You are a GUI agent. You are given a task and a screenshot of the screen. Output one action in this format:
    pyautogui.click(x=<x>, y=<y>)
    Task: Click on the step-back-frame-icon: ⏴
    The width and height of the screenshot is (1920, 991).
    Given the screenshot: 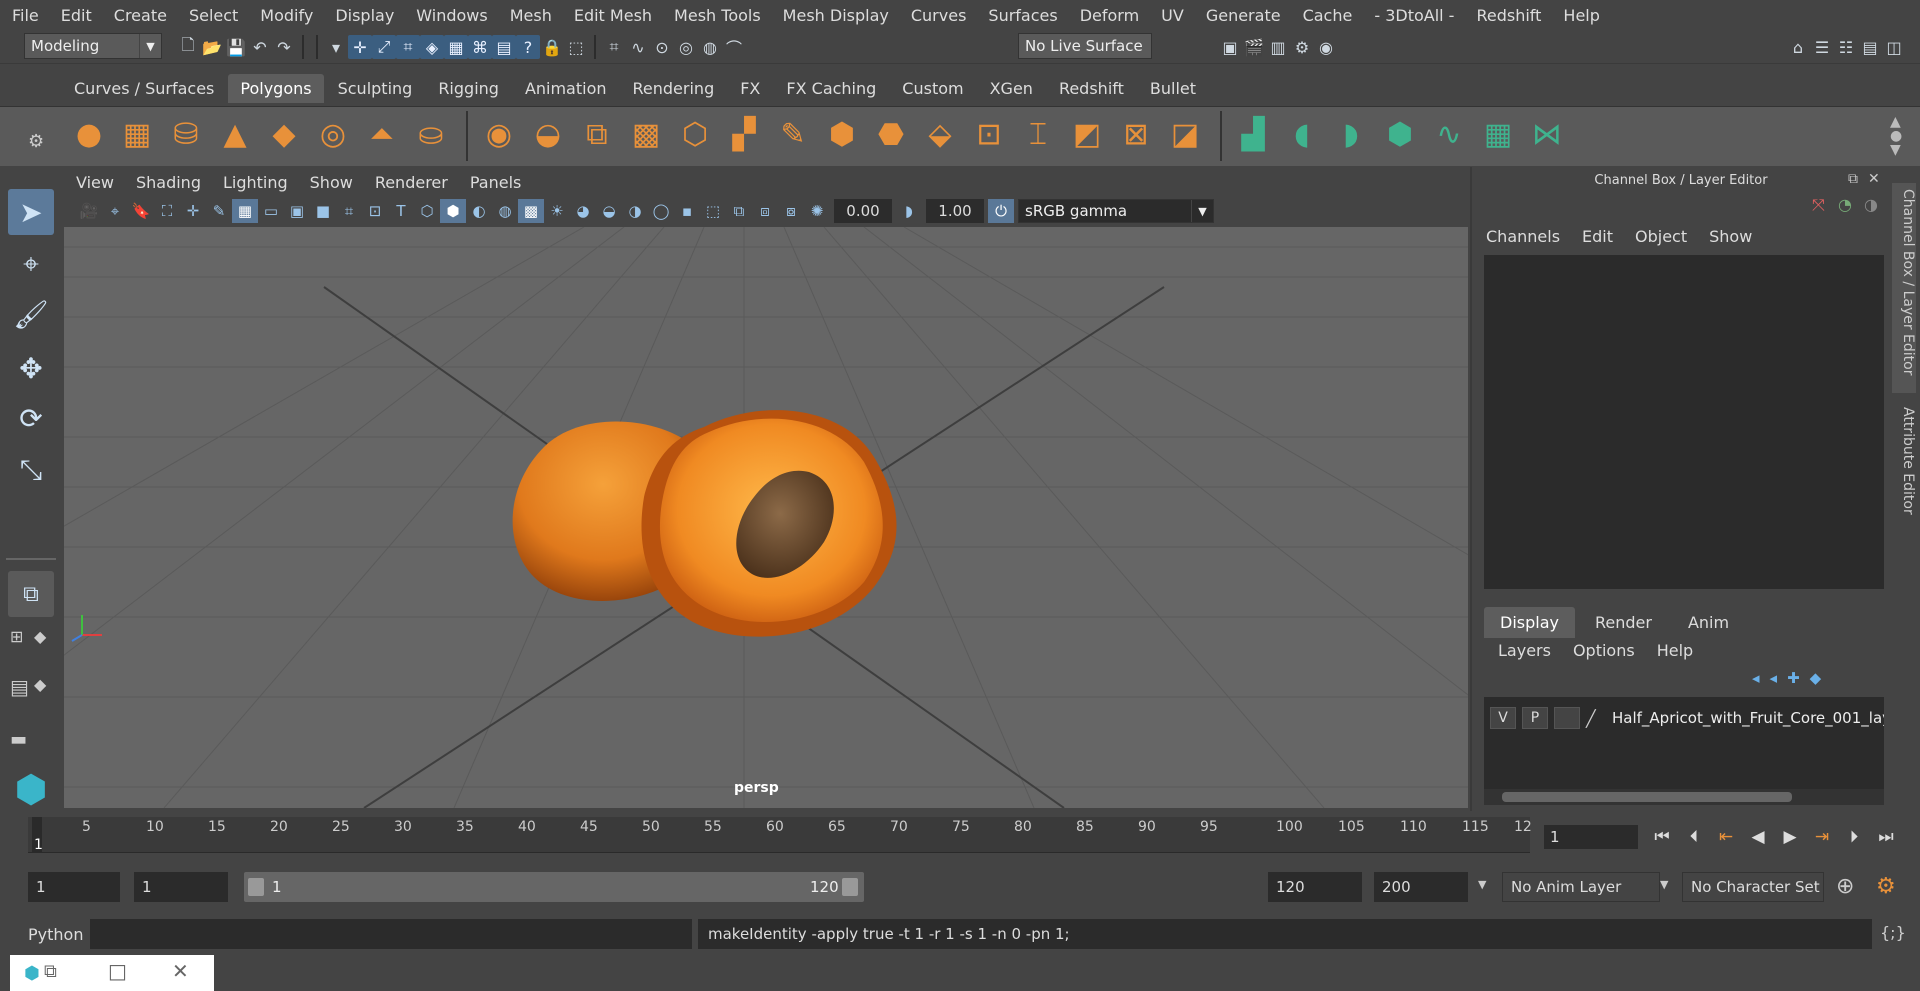 What is the action you would take?
    pyautogui.click(x=1694, y=837)
    